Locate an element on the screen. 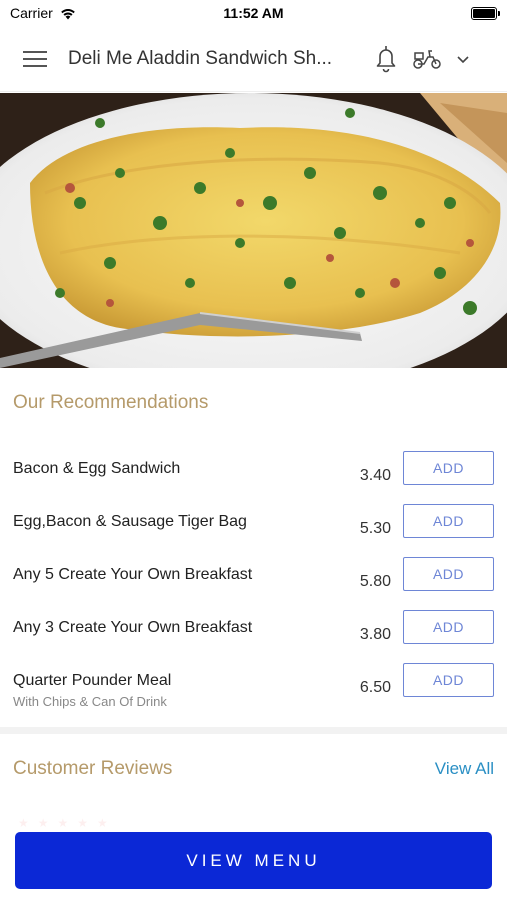 The width and height of the screenshot is (507, 900). rec-item-name: Egg,Bacon & Sausage Tiger Bag is located at coordinates (130, 521).